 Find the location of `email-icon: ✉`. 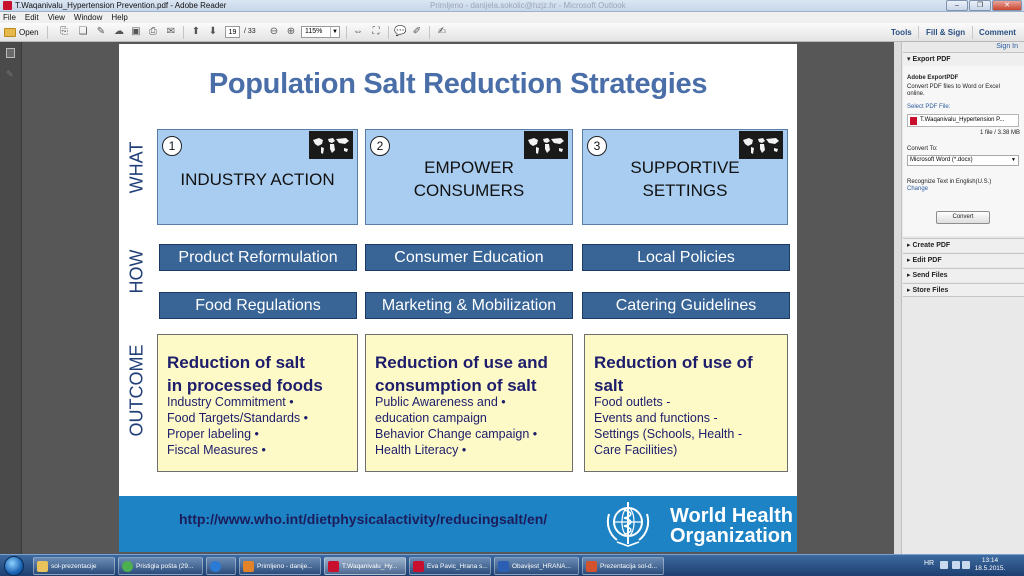

email-icon: ✉ is located at coordinates (171, 32).